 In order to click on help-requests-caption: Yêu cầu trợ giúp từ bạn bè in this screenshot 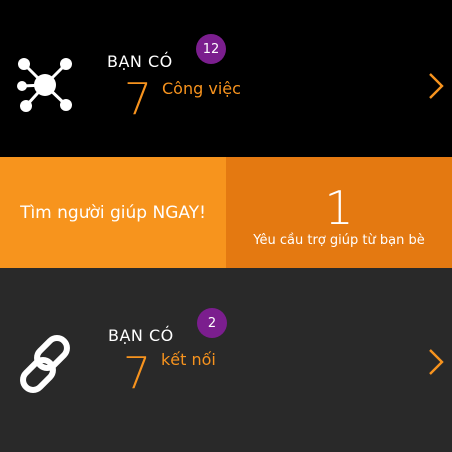, I will do `click(339, 240)`.